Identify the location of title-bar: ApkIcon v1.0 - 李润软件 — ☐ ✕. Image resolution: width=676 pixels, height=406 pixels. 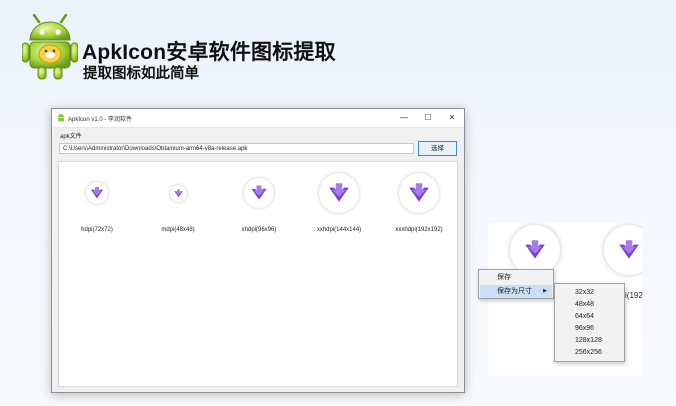
(258, 118).